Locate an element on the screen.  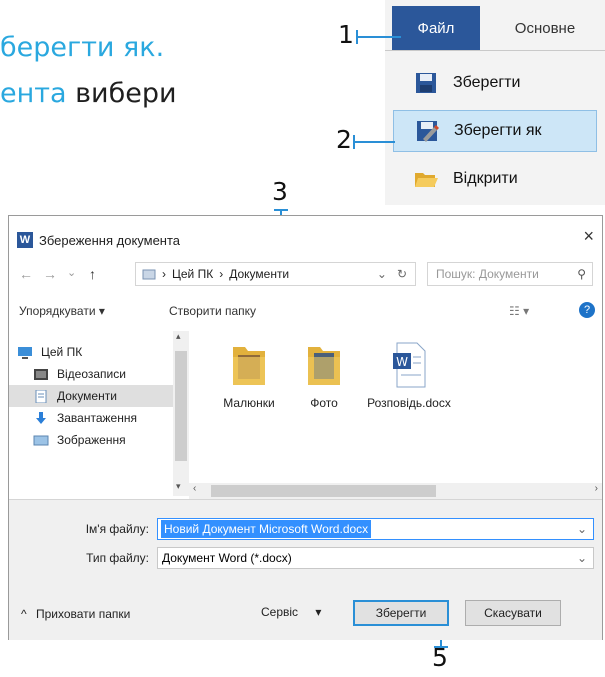
address-sep-0: › is located at coordinates (164, 274).